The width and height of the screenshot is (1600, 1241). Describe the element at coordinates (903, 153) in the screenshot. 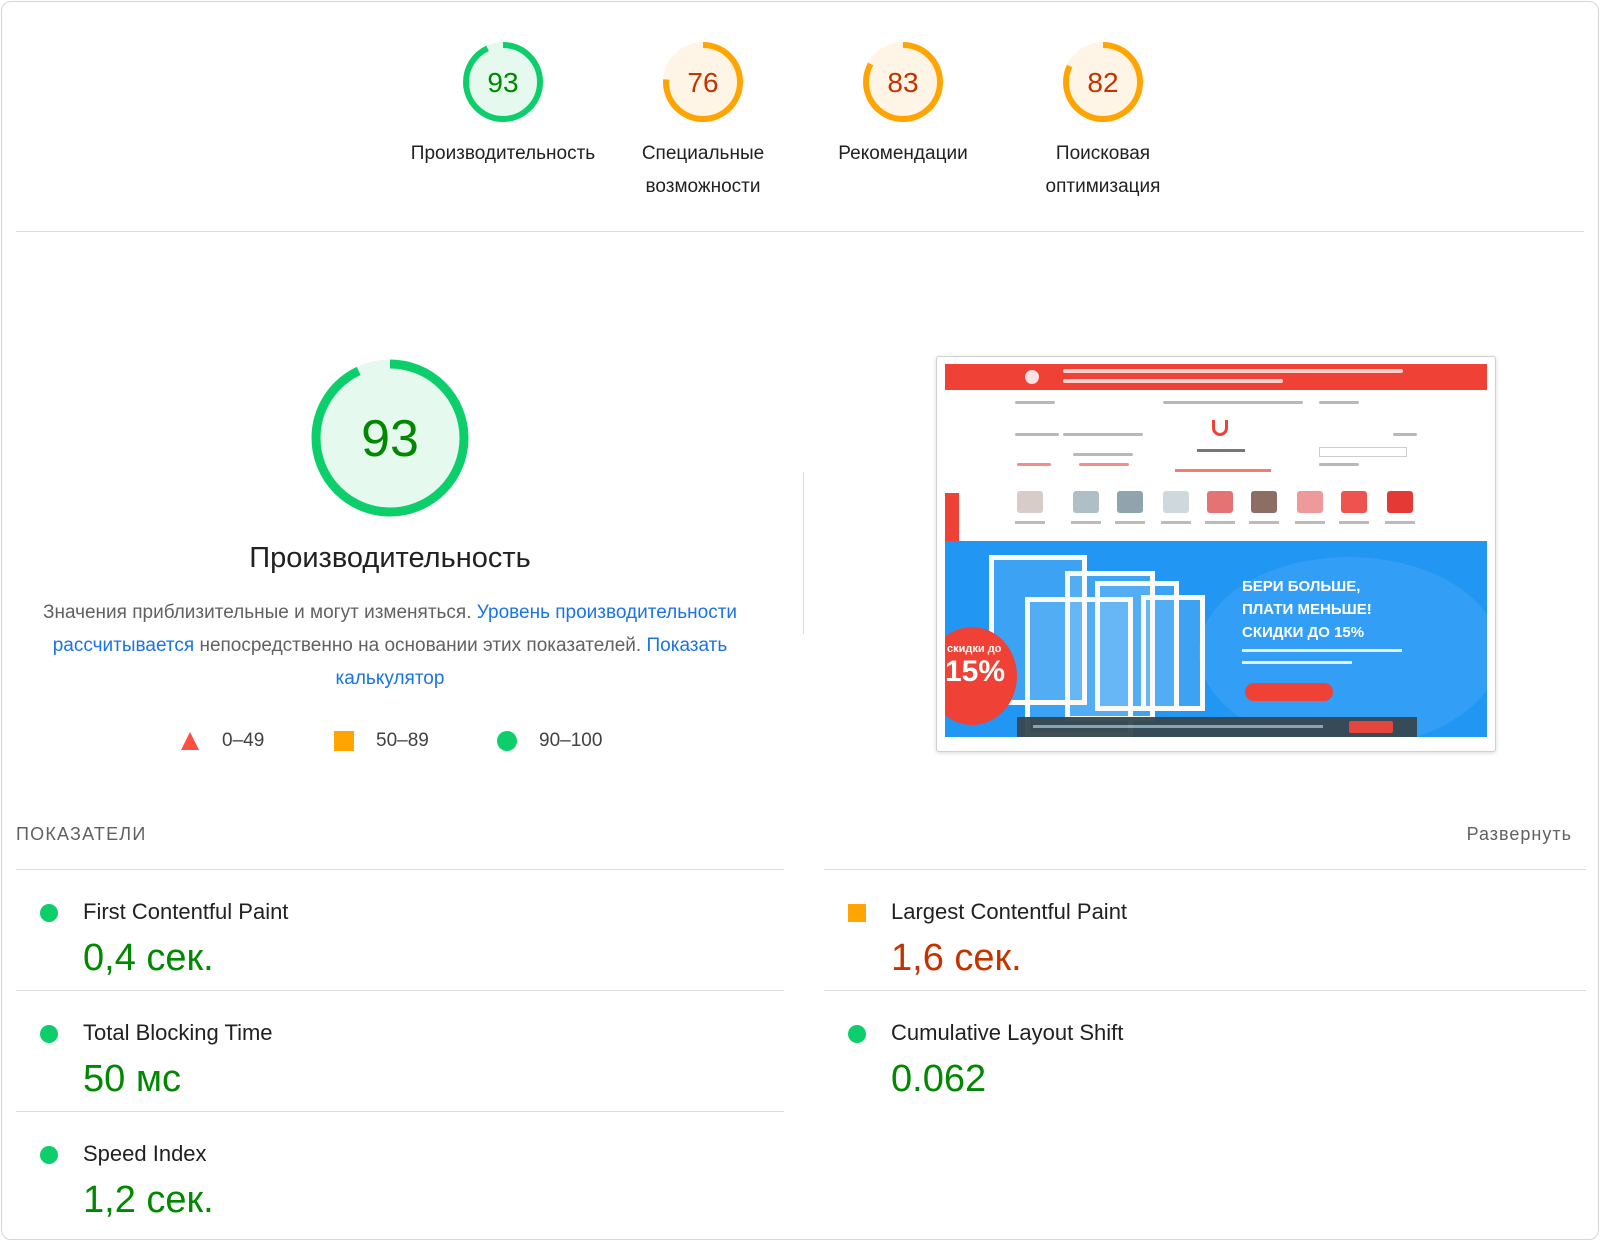

I see `category-label: Рекомендации` at that location.